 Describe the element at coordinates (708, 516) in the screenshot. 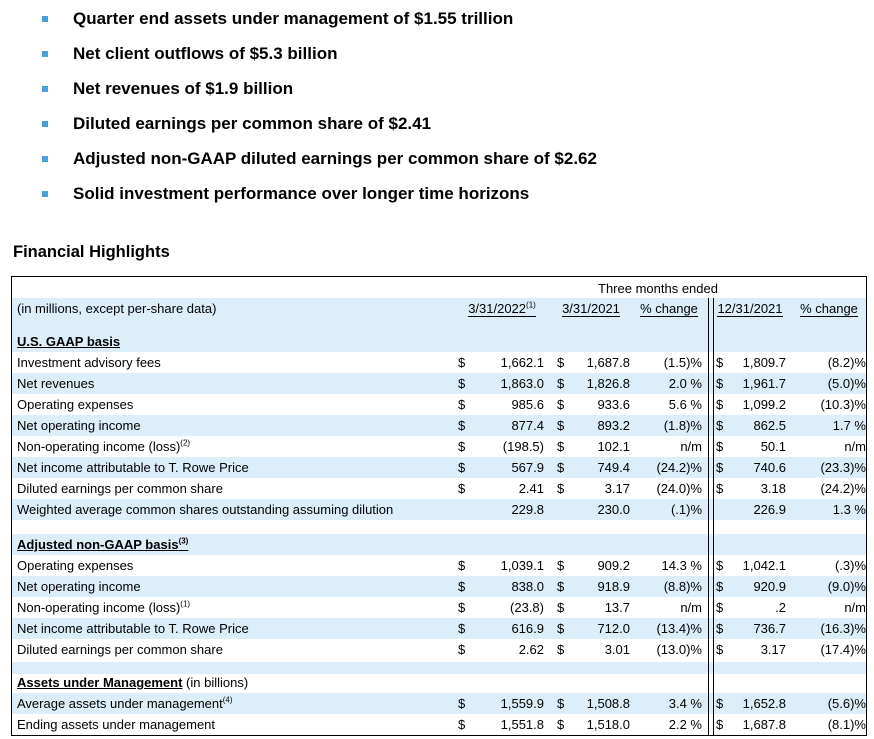

I see `column-divider` at that location.